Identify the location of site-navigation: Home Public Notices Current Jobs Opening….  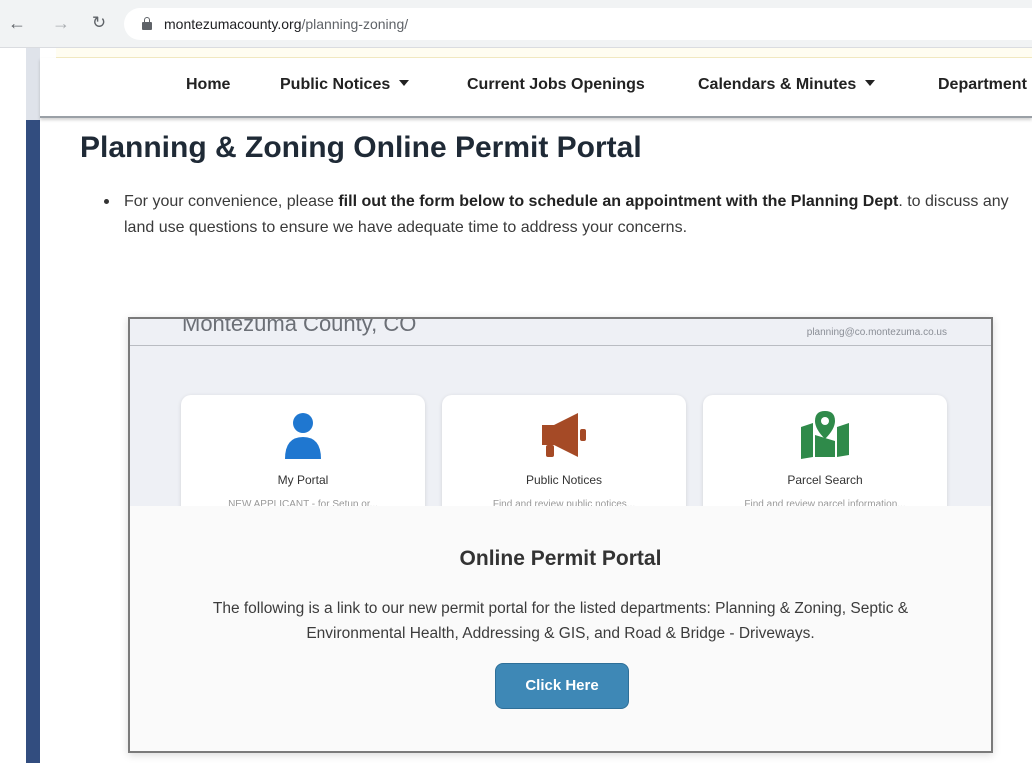
(536, 88).